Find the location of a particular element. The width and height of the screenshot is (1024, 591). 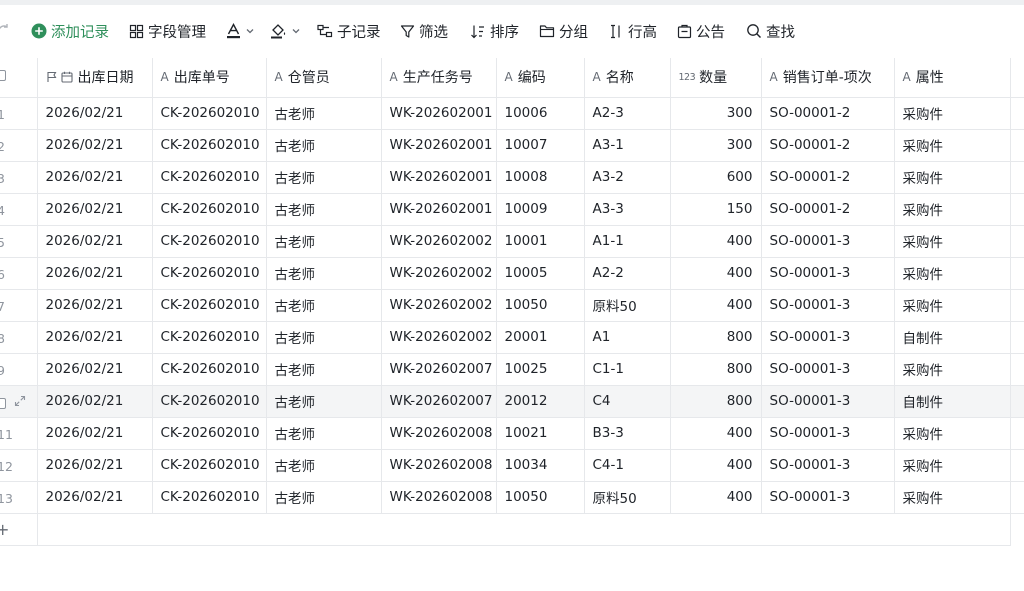

cell-code: 10021 is located at coordinates (540, 433).